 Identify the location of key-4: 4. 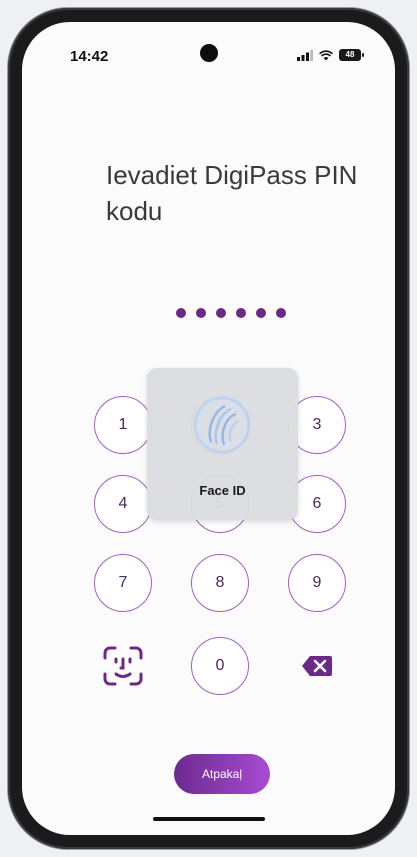
(123, 504).